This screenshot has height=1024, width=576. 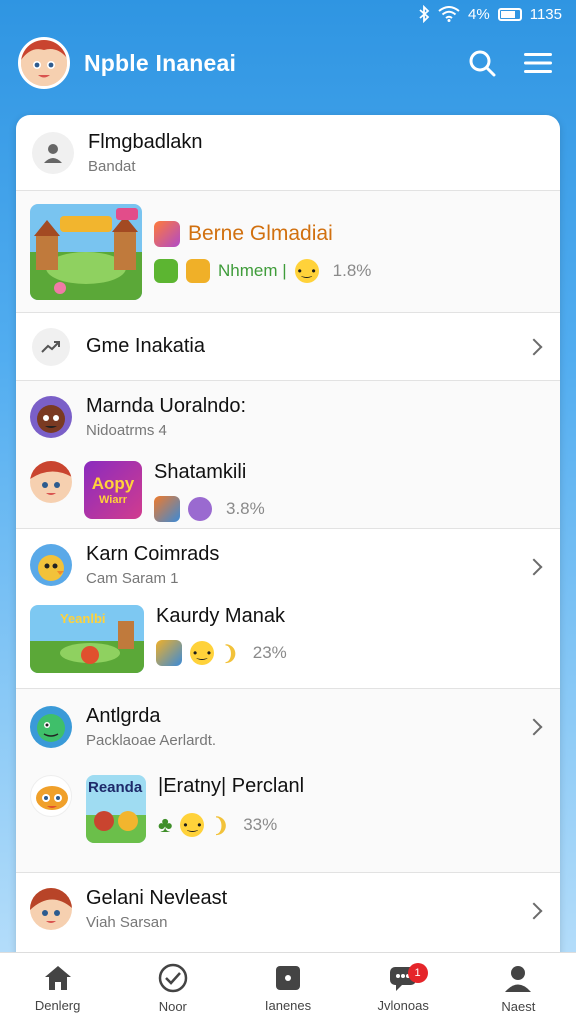 I want to click on search-button, so click(x=482, y=63).